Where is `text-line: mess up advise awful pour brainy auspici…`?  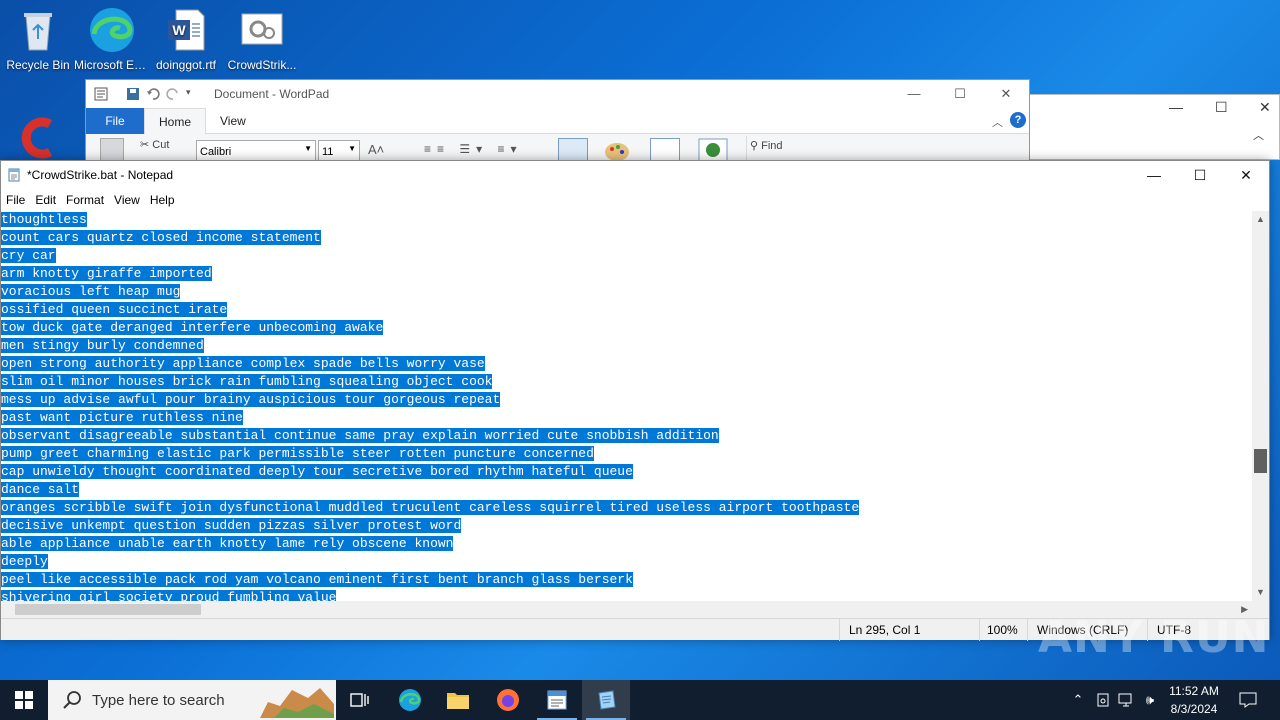 text-line: mess up advise awful pour brainy auspici… is located at coordinates (627, 400).